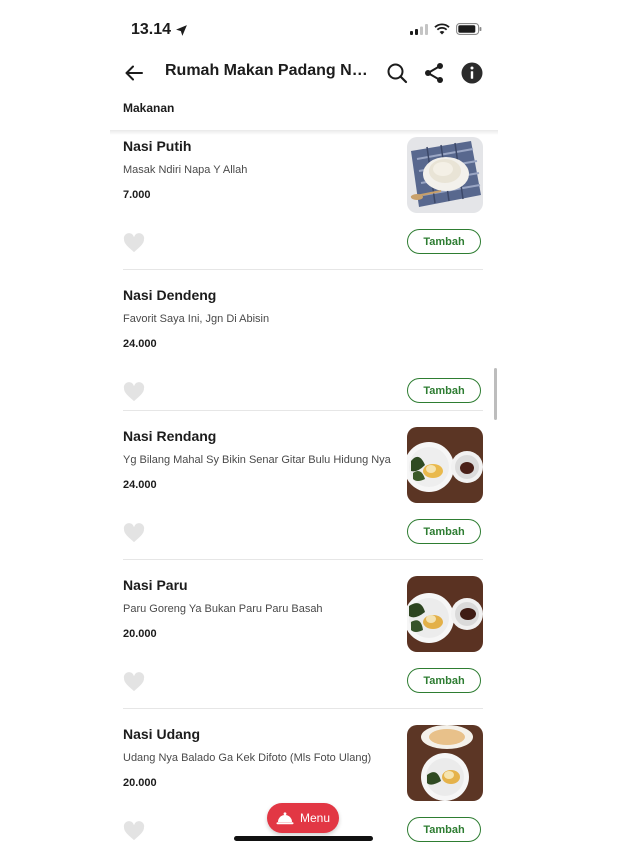  What do you see at coordinates (170, 436) in the screenshot?
I see `item-name: Nasi Rendang` at bounding box center [170, 436].